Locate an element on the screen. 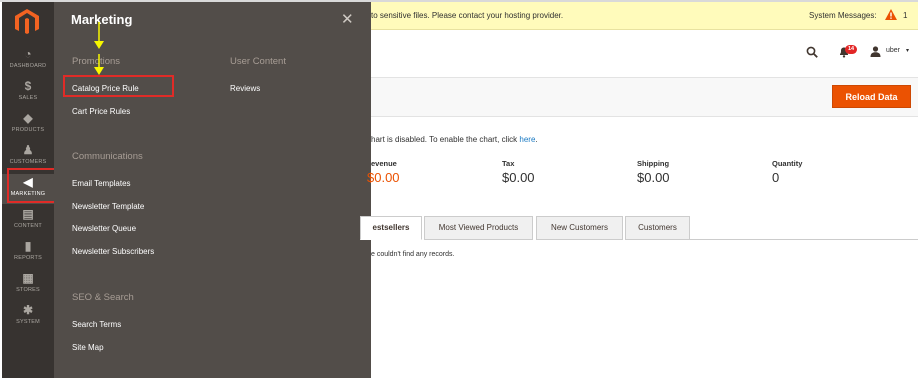 This screenshot has width=918, height=380. user-icon is located at coordinates (875, 51).